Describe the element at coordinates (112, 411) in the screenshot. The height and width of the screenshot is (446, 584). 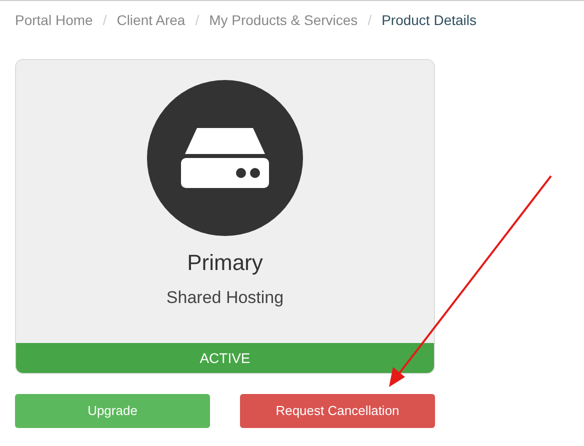
I see `upgrade-button: Upgrade` at that location.